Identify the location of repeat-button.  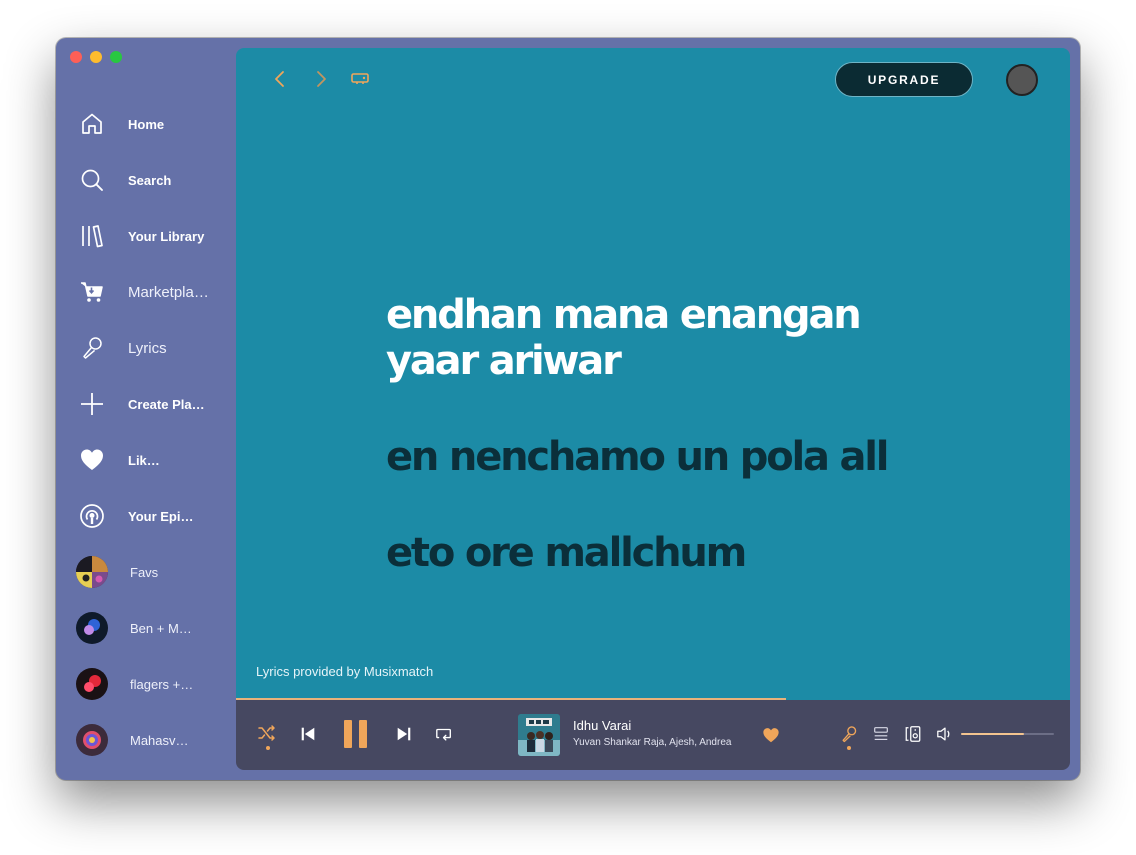
(444, 734).